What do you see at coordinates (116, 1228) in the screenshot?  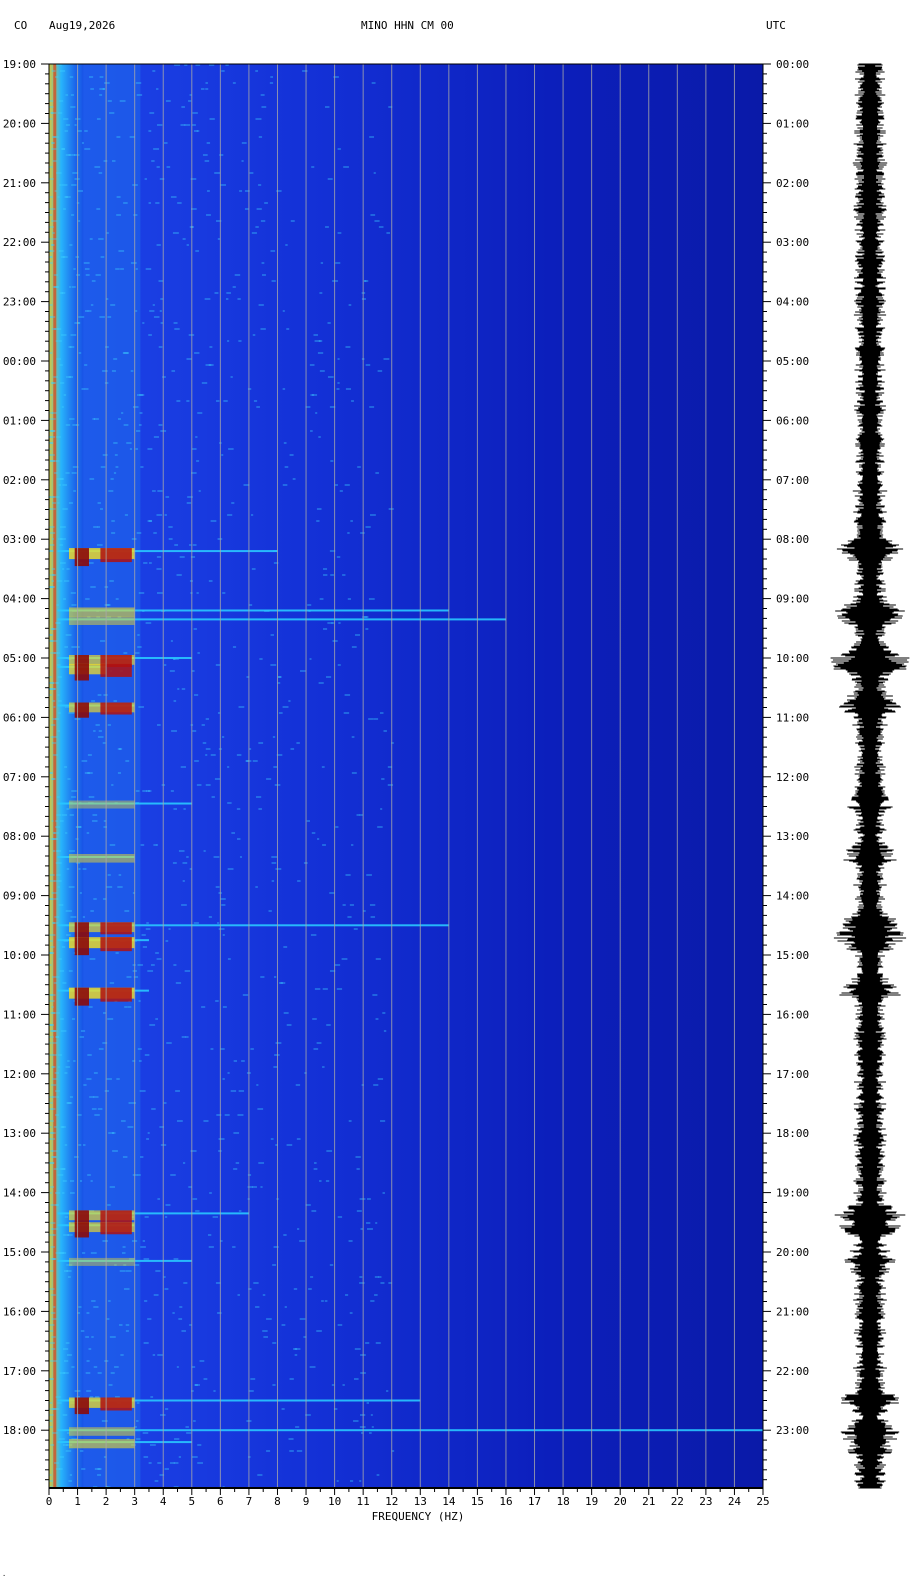 I see `event-peak` at bounding box center [116, 1228].